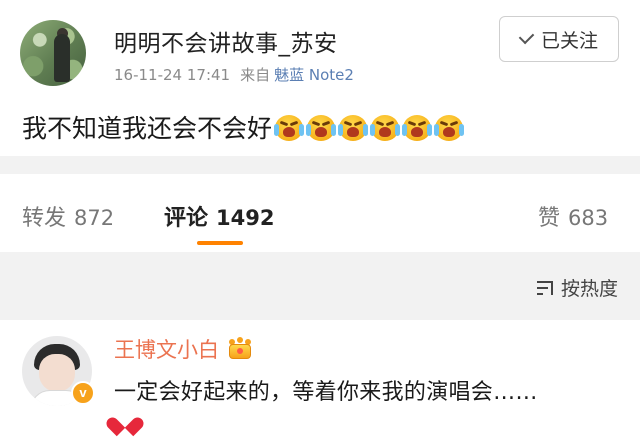  I want to click on tab-comment: 评论 1492, so click(219, 216).